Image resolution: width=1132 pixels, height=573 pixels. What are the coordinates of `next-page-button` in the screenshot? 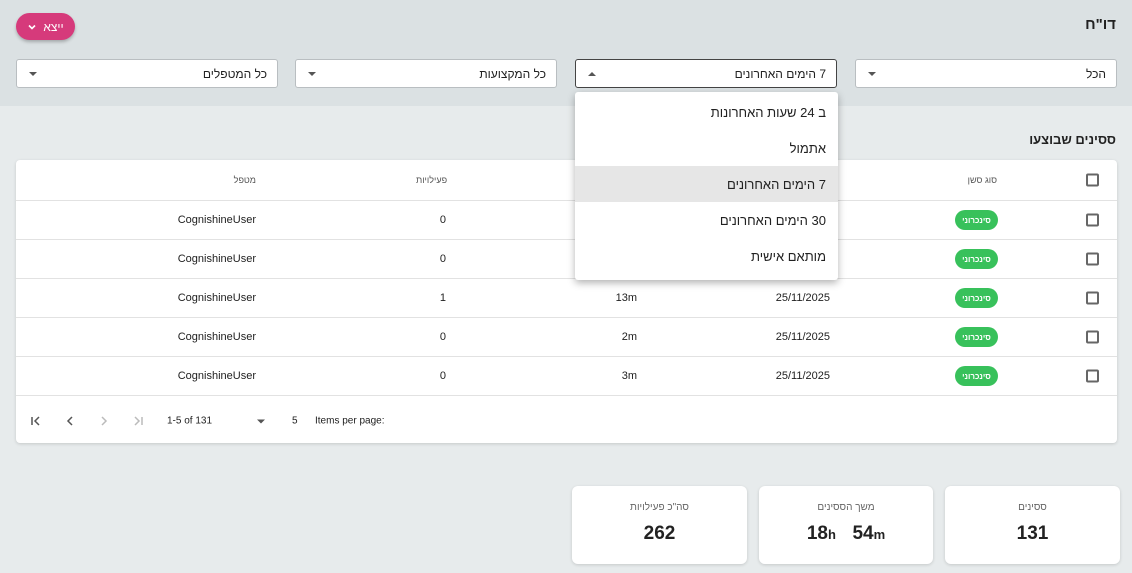 It's located at (104, 421).